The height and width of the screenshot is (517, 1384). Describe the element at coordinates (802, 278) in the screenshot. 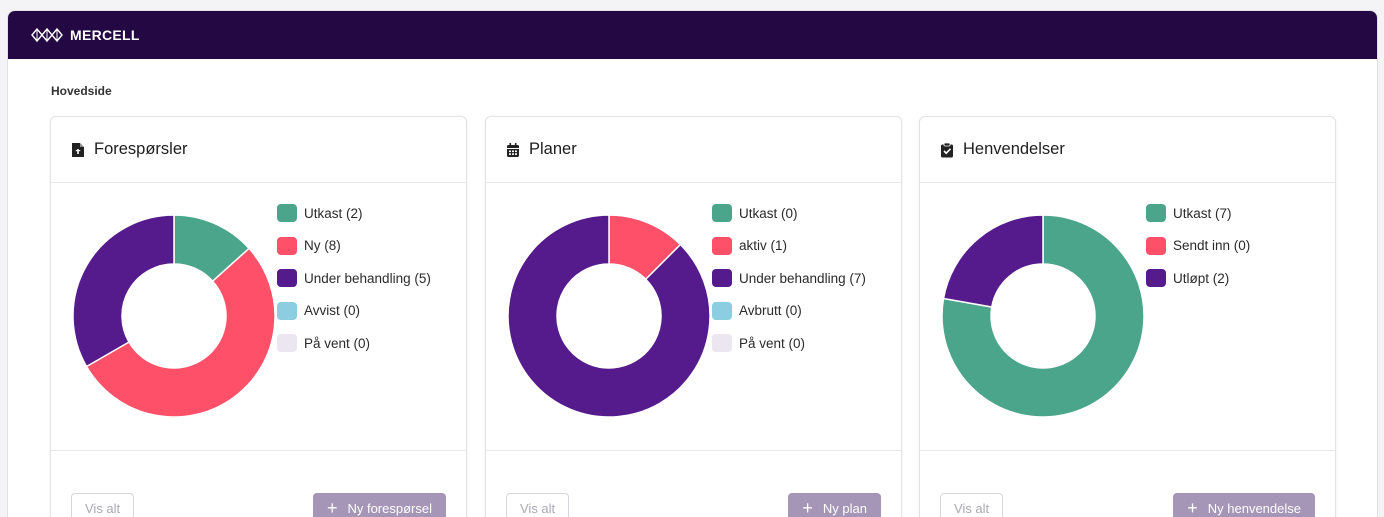

I see `legend-label: Under behandling (7)` at that location.